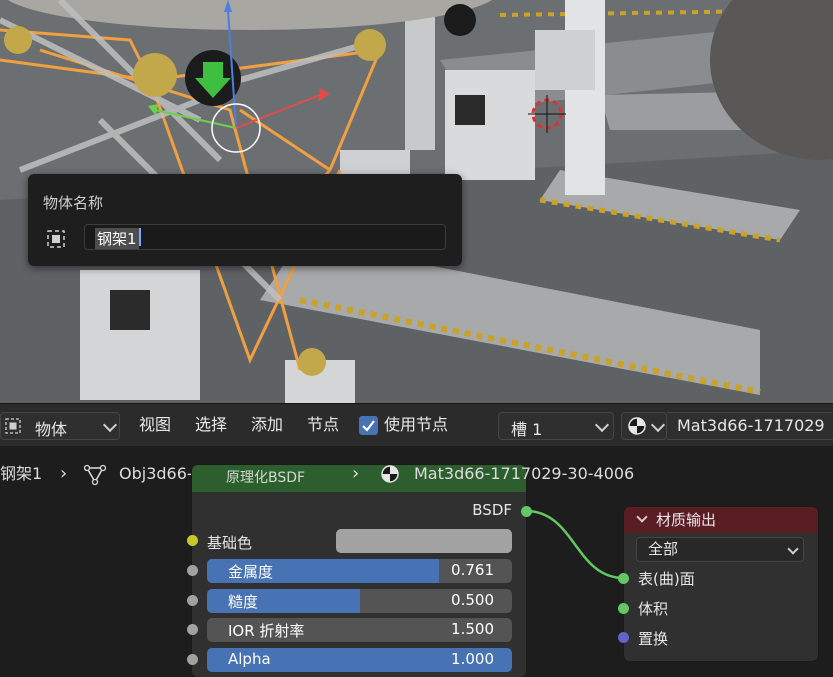 This screenshot has width=833, height=677. Describe the element at coordinates (526, 511) in the screenshot. I see `bsdf-output-socket` at that location.